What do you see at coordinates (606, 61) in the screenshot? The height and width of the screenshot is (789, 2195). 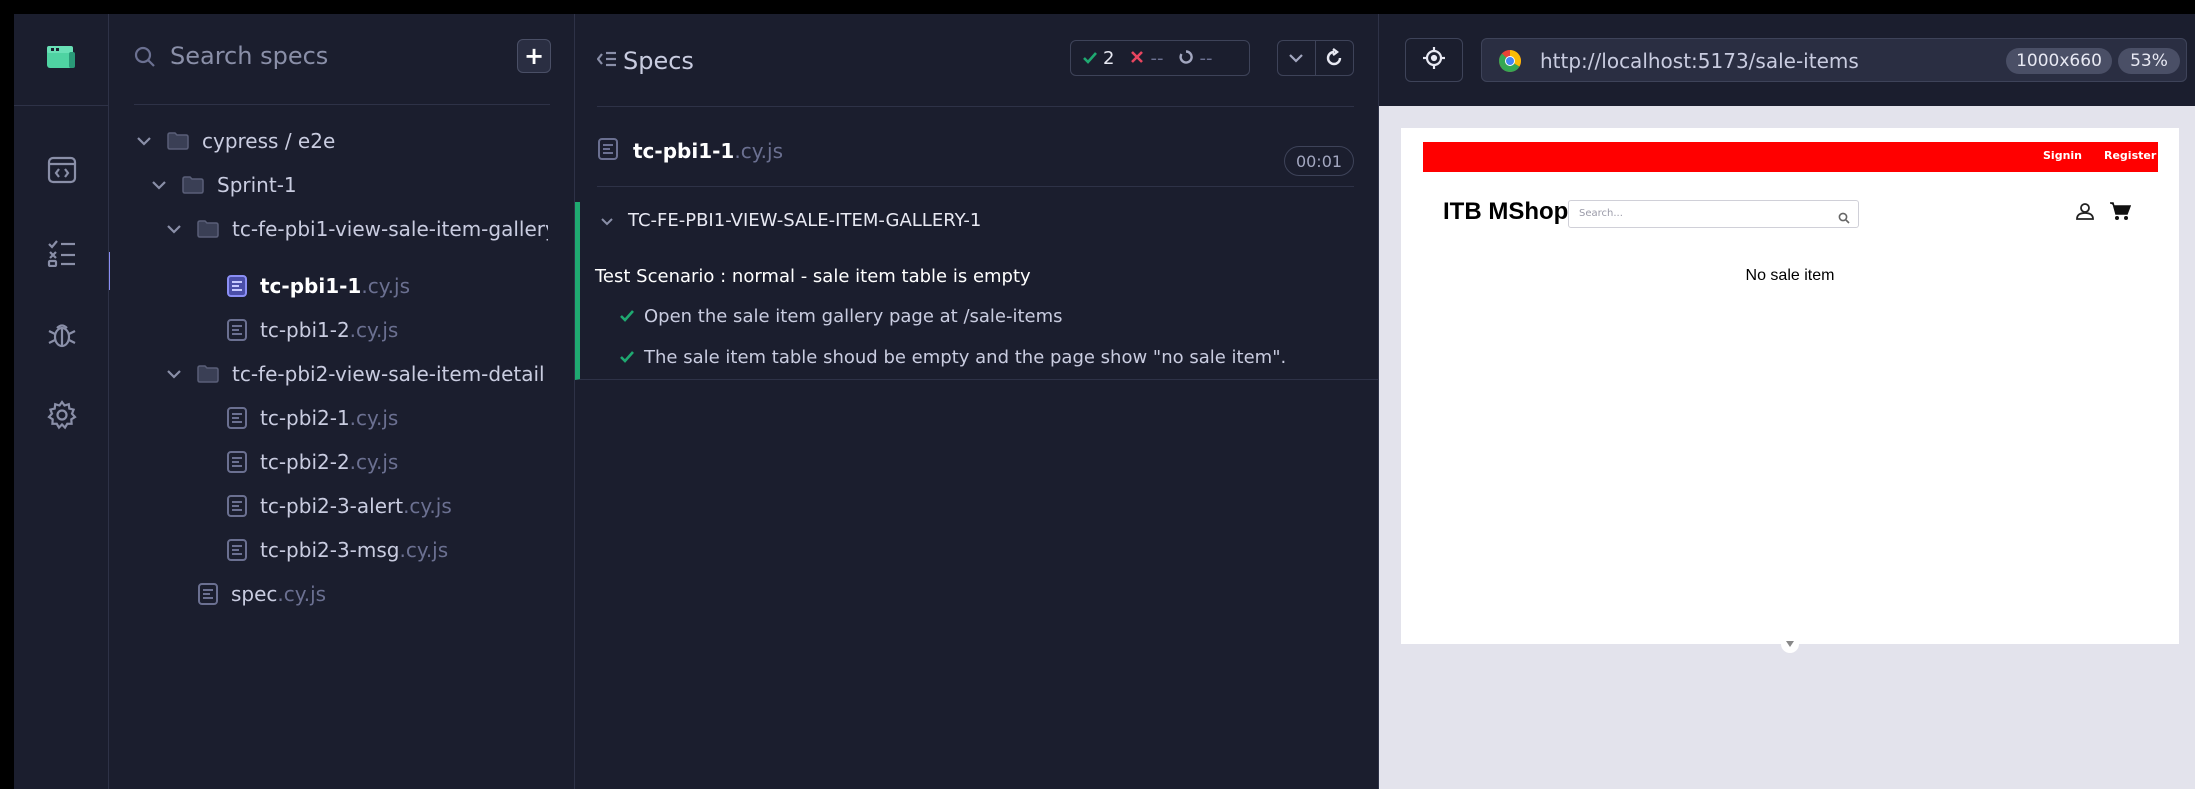 I see `collapse-specs-icon` at bounding box center [606, 61].